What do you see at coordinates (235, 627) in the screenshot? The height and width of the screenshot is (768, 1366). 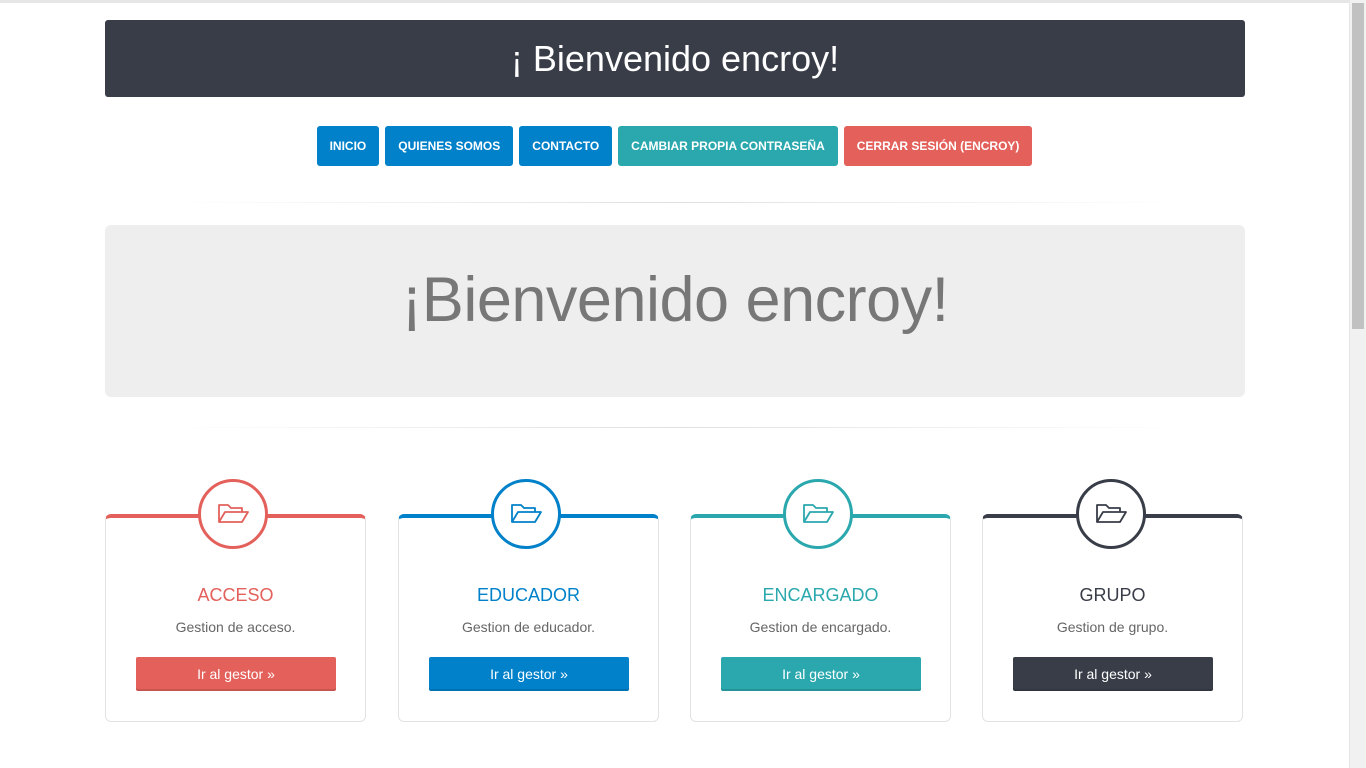 I see `card-description: Gestion de acceso.` at bounding box center [235, 627].